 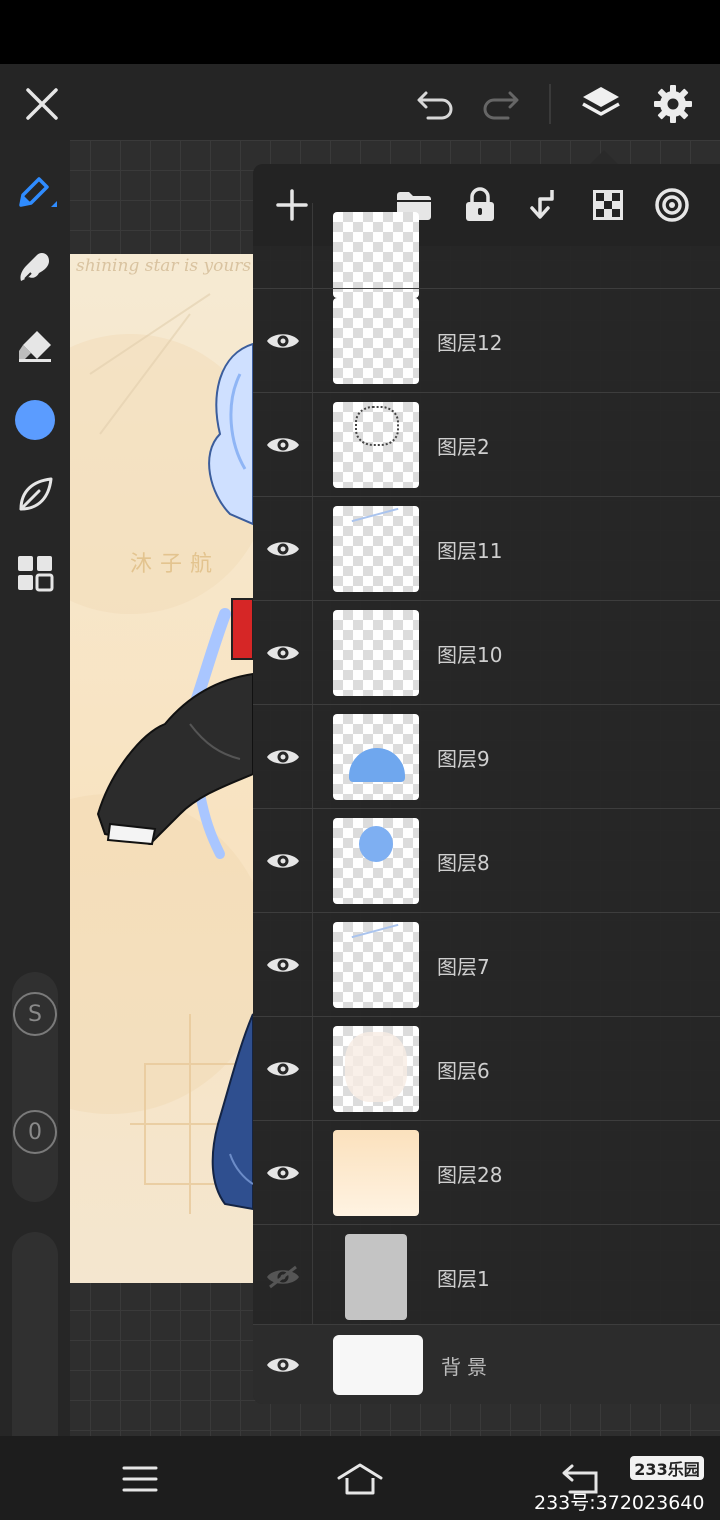 I want to click on layer-name: 图层8, so click(x=463, y=863).